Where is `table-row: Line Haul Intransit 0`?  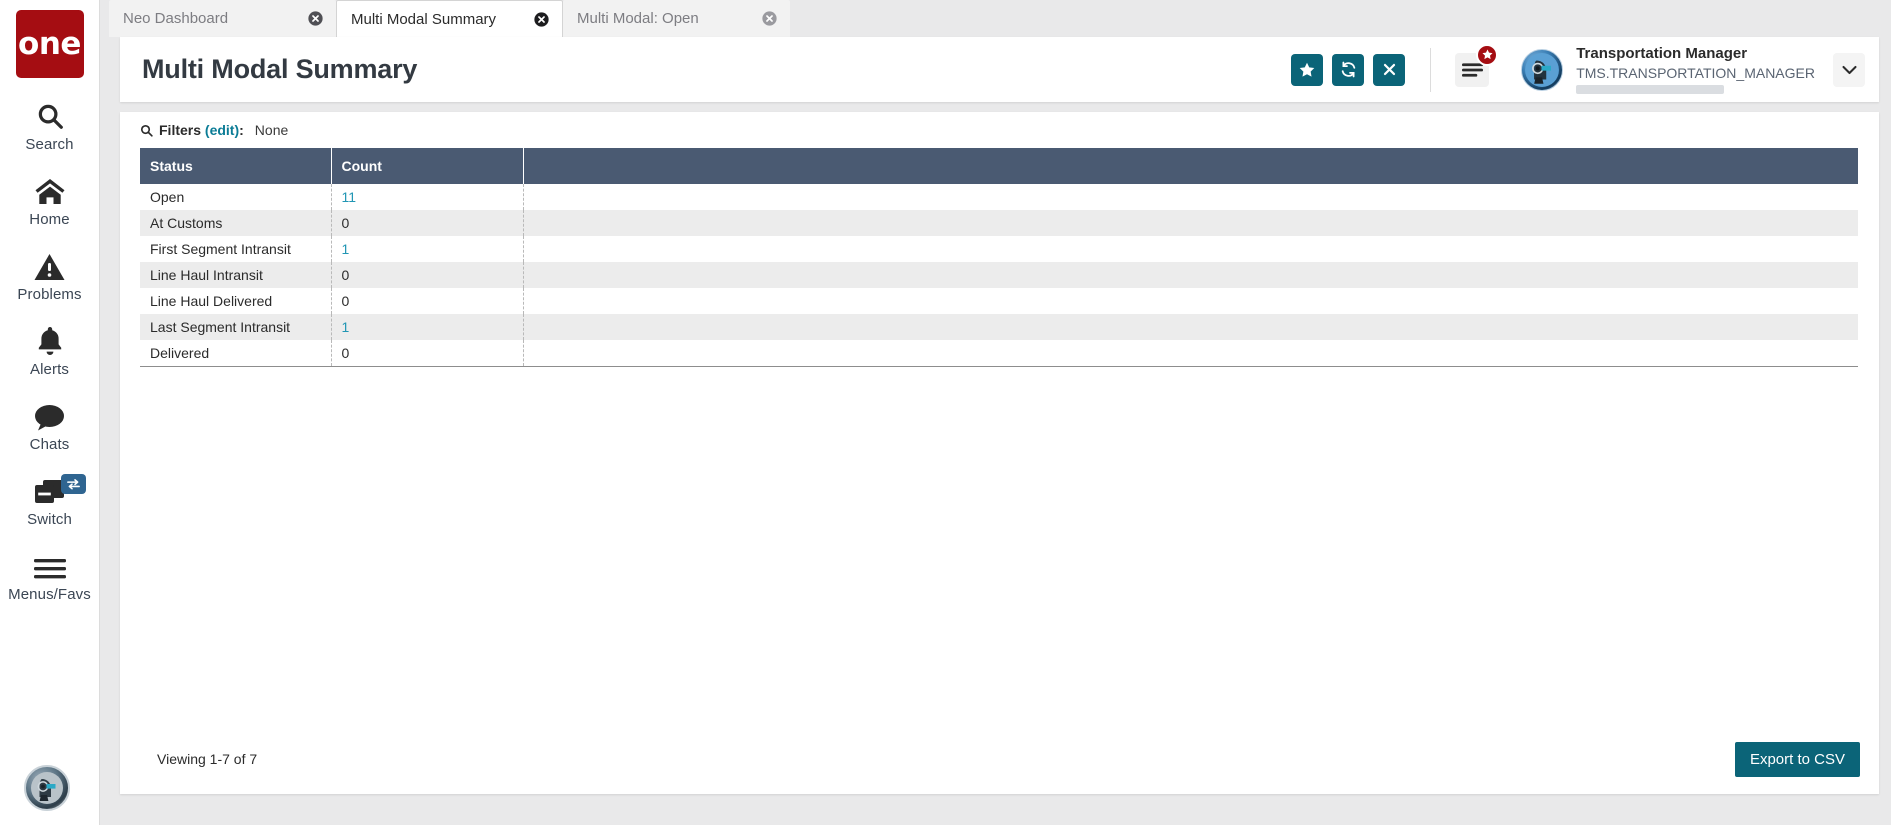 table-row: Line Haul Intransit 0 is located at coordinates (999, 275).